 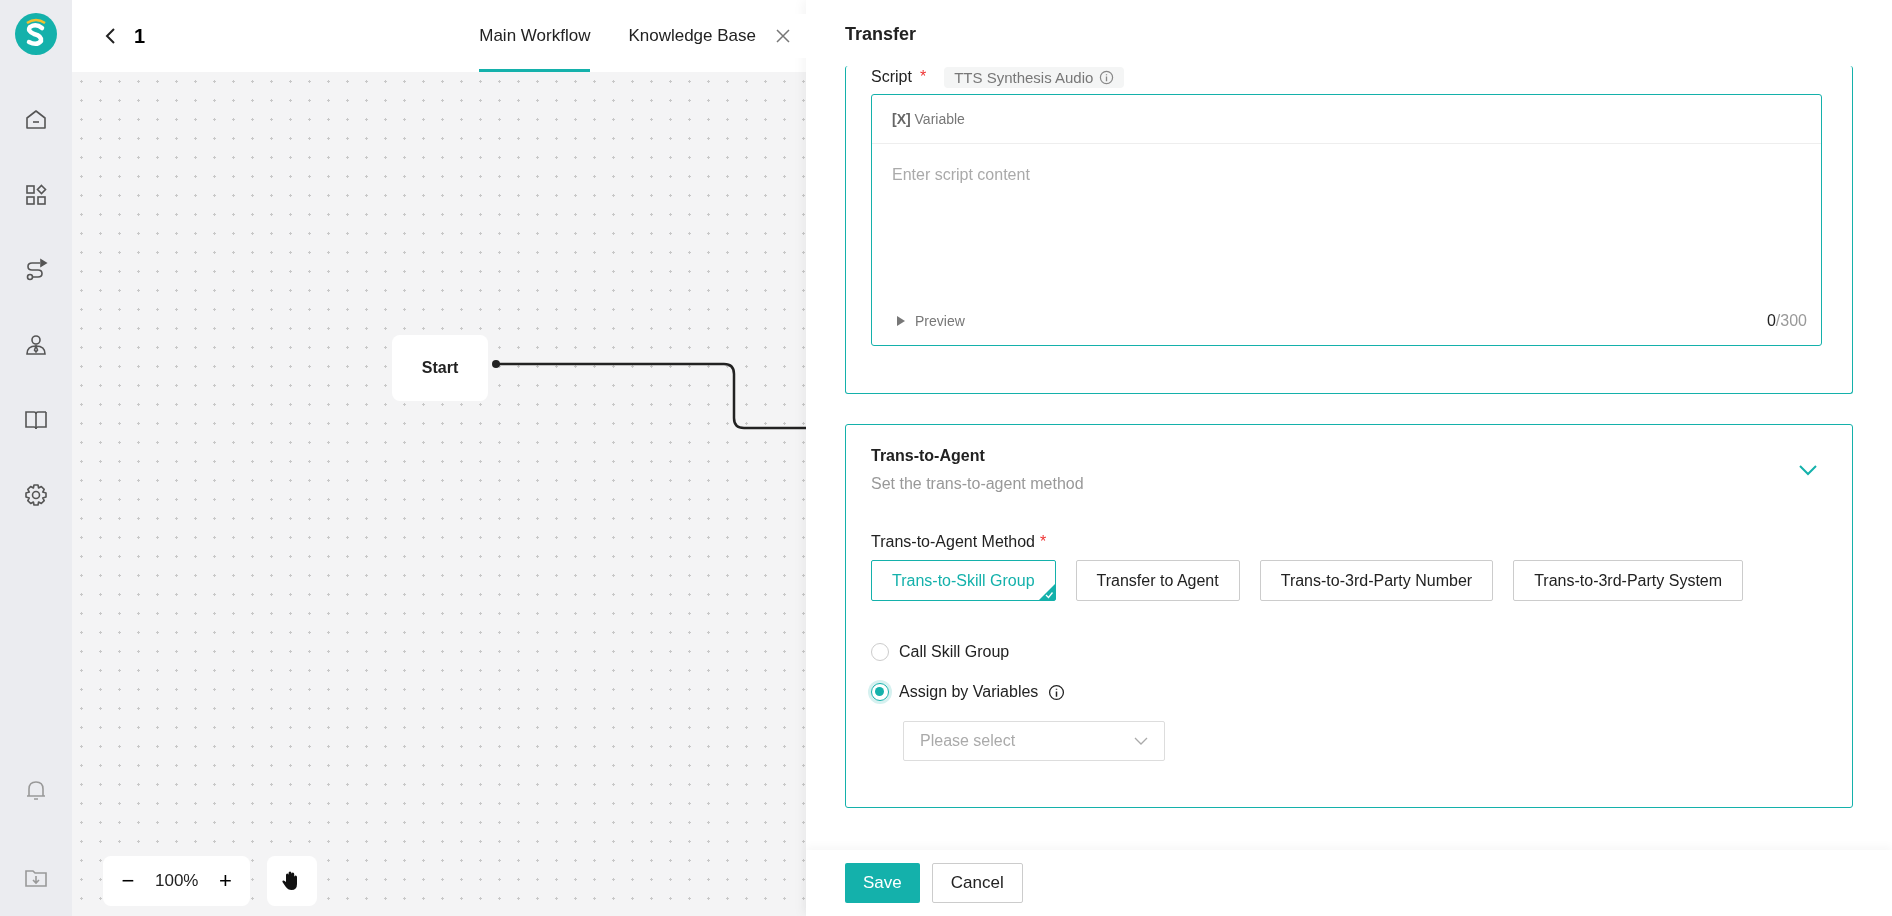 What do you see at coordinates (125, 36) in the screenshot?
I see `back-button: 1` at bounding box center [125, 36].